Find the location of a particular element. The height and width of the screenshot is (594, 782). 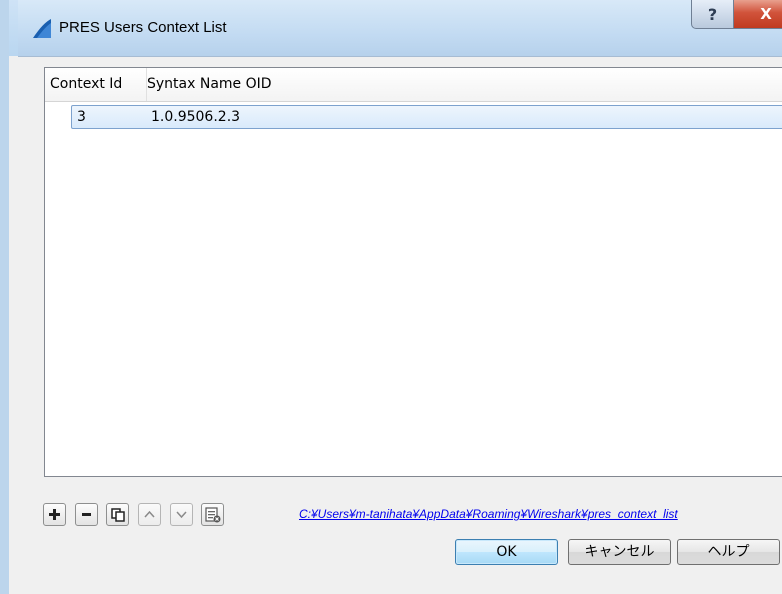

help-title-button: ? is located at coordinates (712, 14).